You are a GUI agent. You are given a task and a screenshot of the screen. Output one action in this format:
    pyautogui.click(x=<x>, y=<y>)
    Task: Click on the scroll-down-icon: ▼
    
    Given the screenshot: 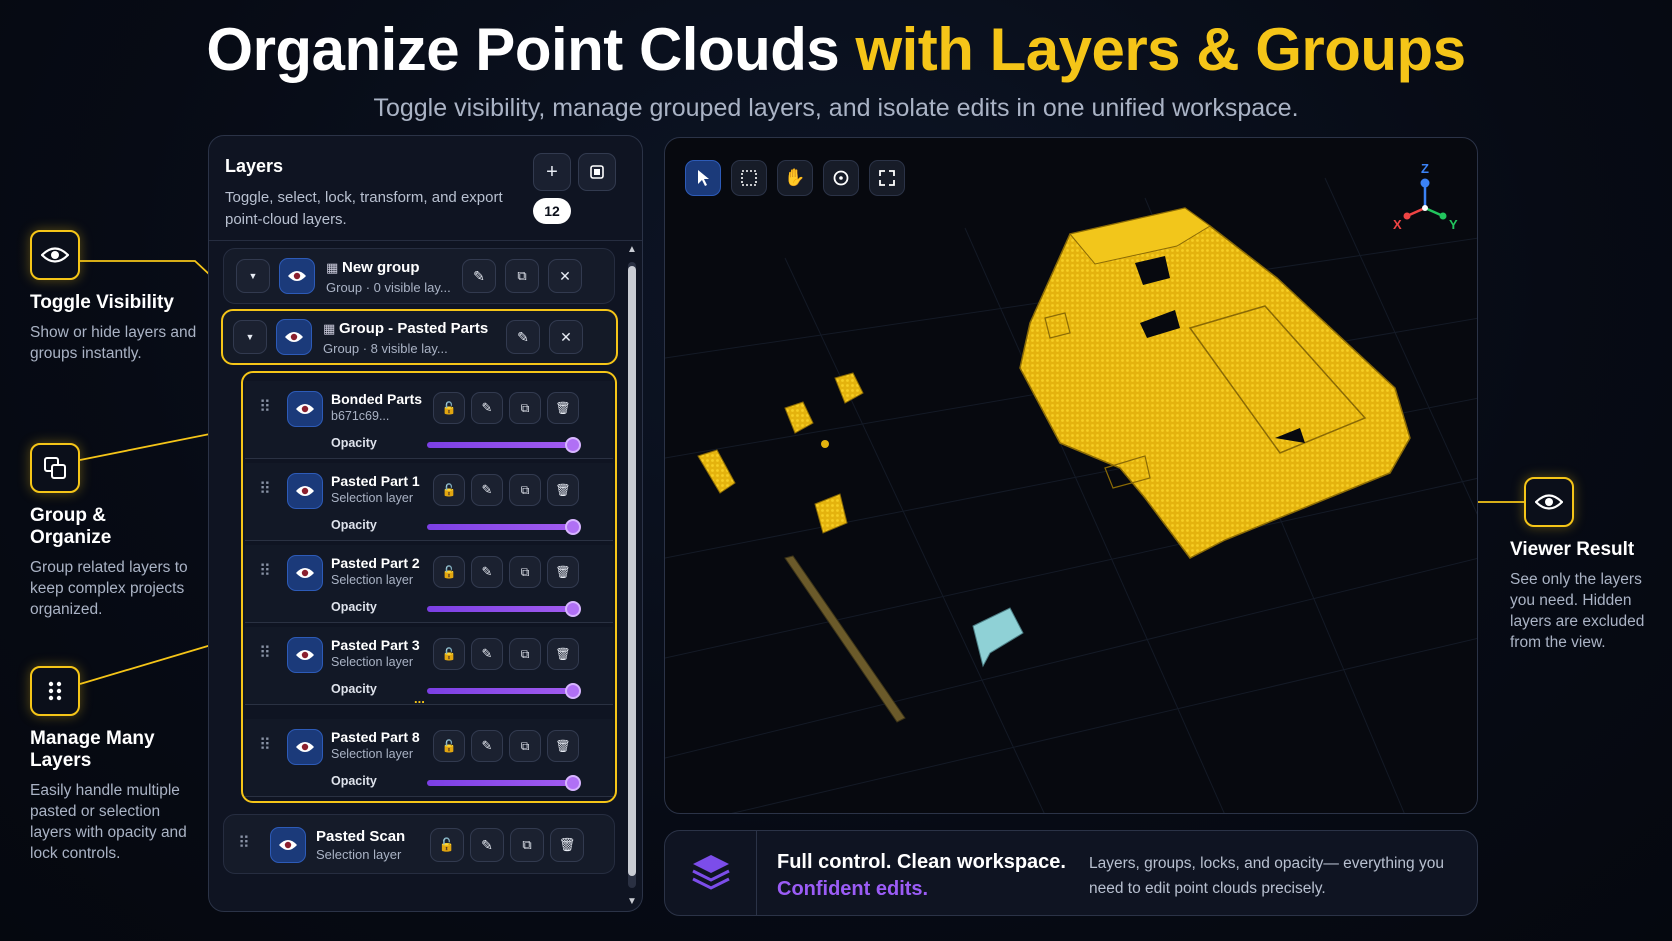 What is the action you would take?
    pyautogui.click(x=632, y=902)
    